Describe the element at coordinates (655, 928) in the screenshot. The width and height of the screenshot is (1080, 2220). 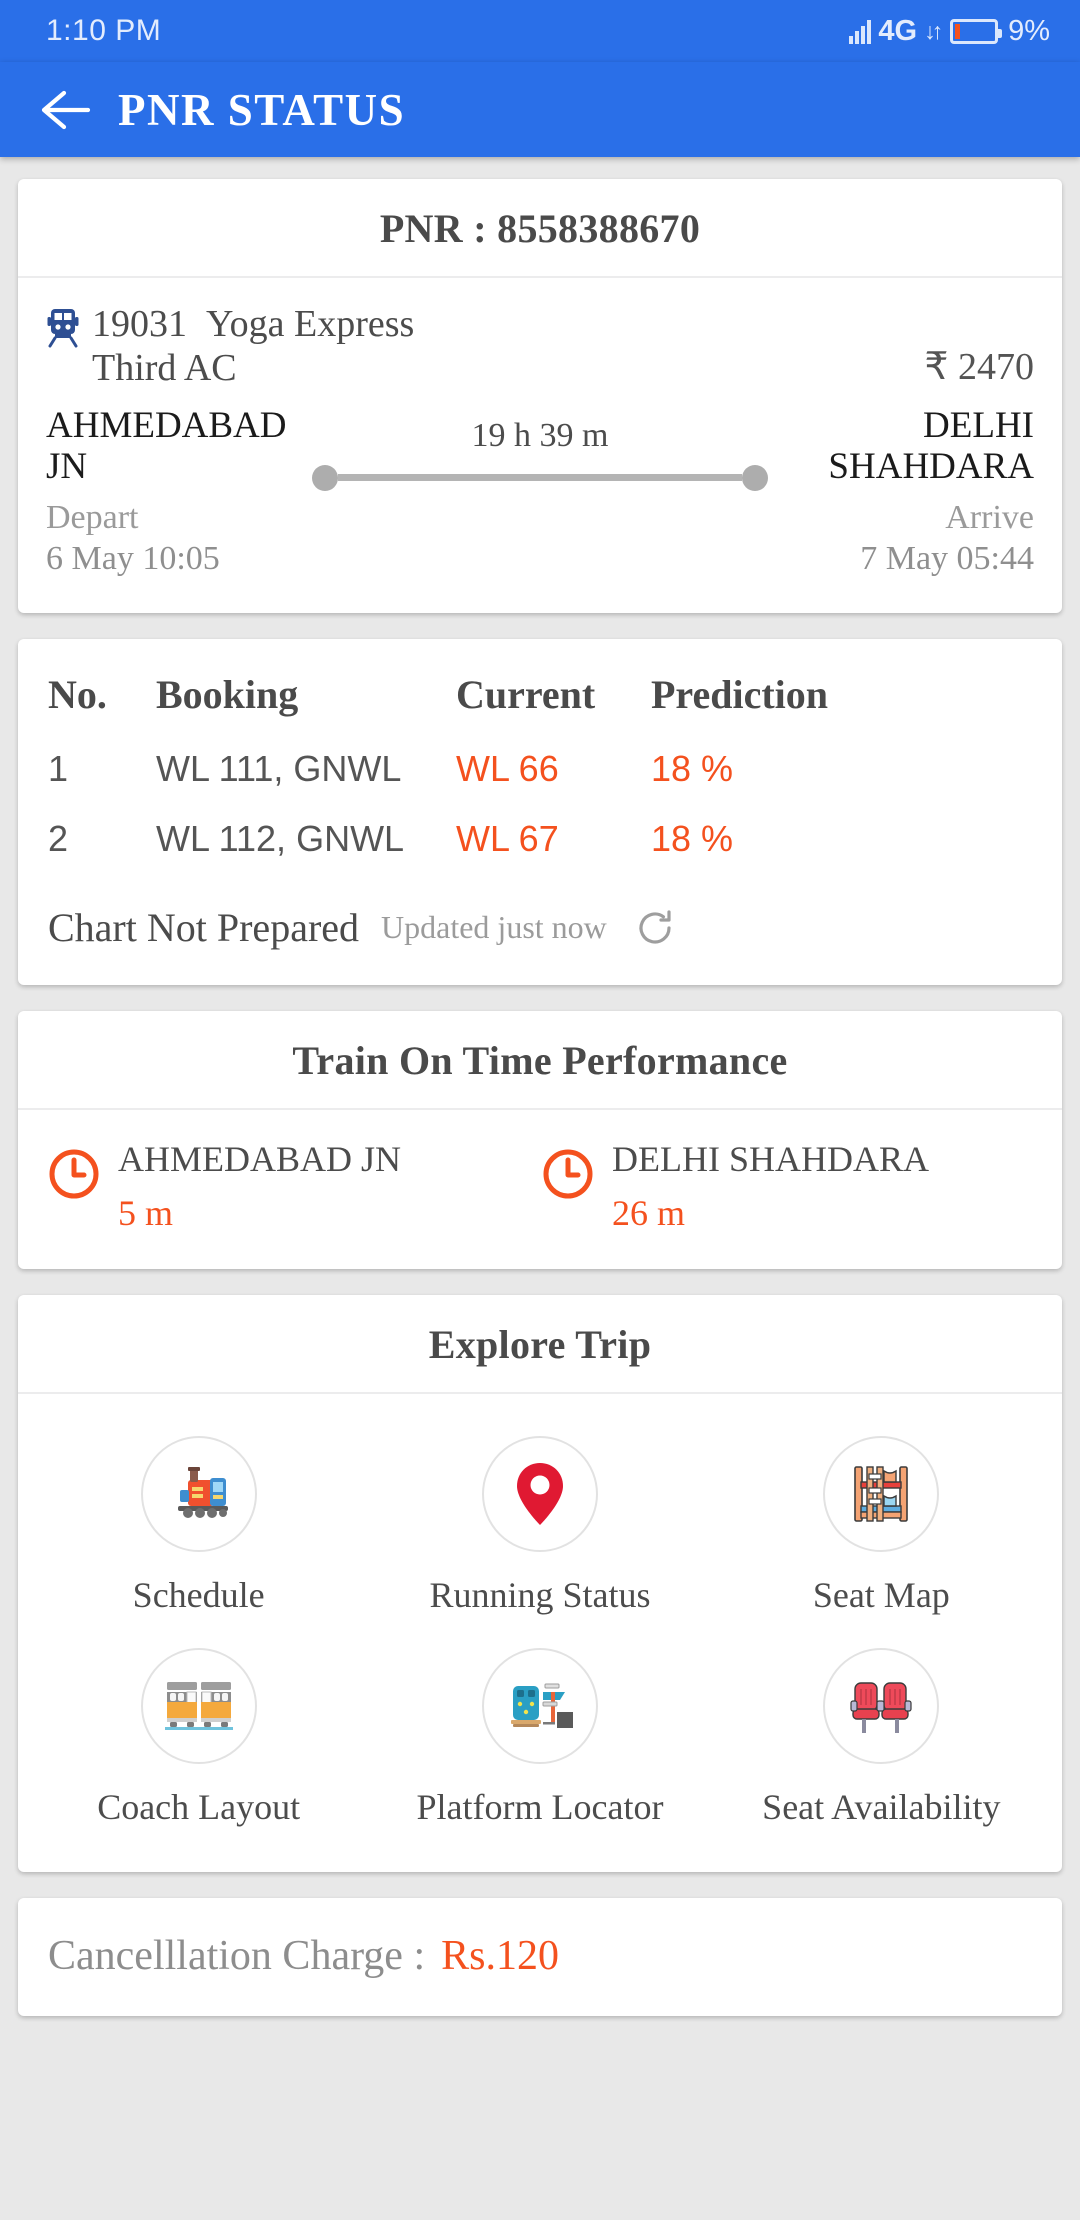
I see `refresh-icon` at that location.